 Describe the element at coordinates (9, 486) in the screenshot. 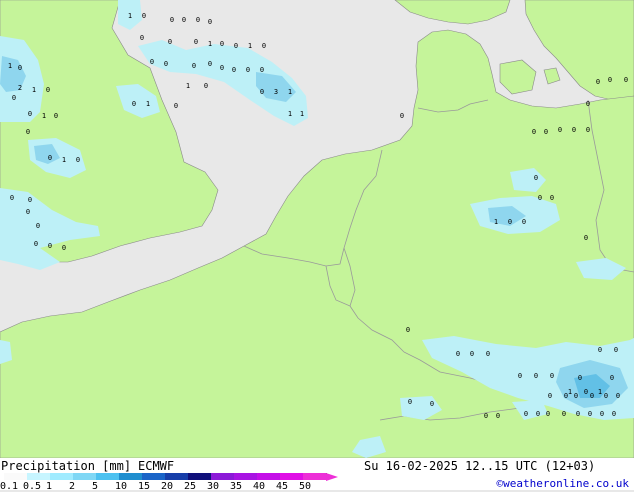

I see `colorbar-tick-label: 0.1` at that location.